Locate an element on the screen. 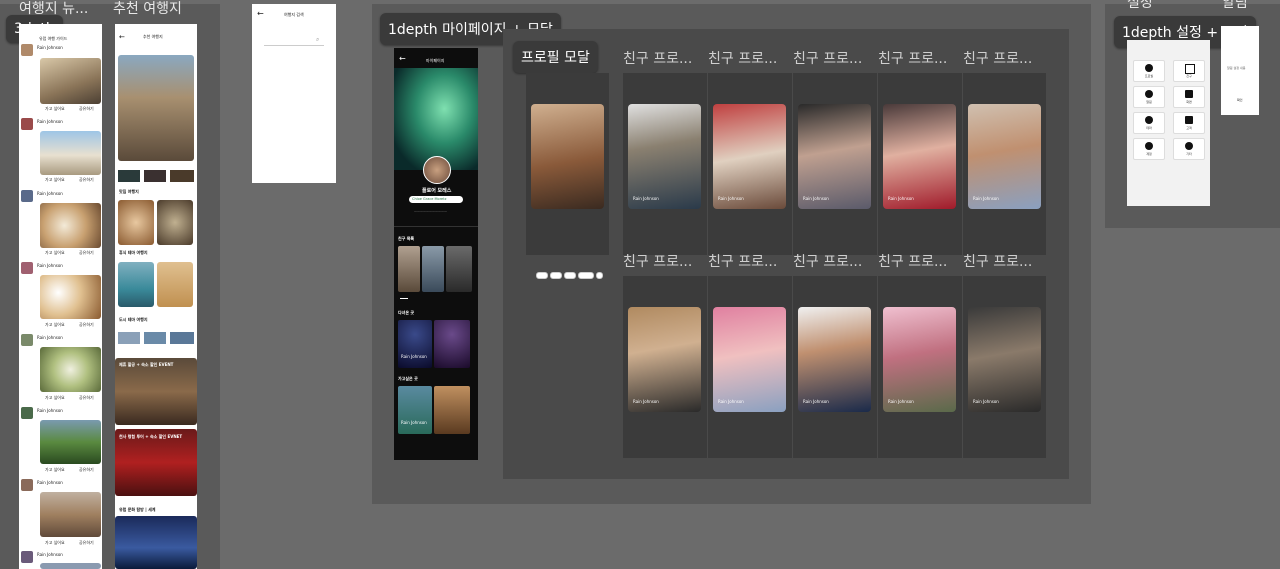 Image resolution: width=1280 pixels, height=569 pixels. section-europe: 유럽 문화 탐방 | 세계 is located at coordinates (137, 509).